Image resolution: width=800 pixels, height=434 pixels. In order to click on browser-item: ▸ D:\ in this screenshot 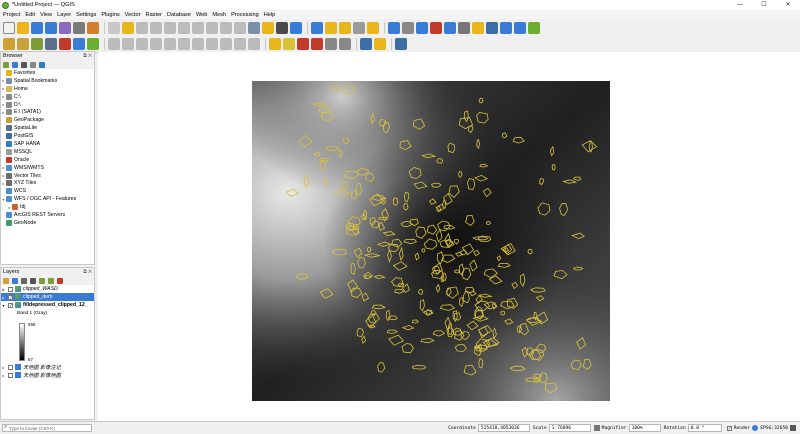, I will do `click(47, 105)`.